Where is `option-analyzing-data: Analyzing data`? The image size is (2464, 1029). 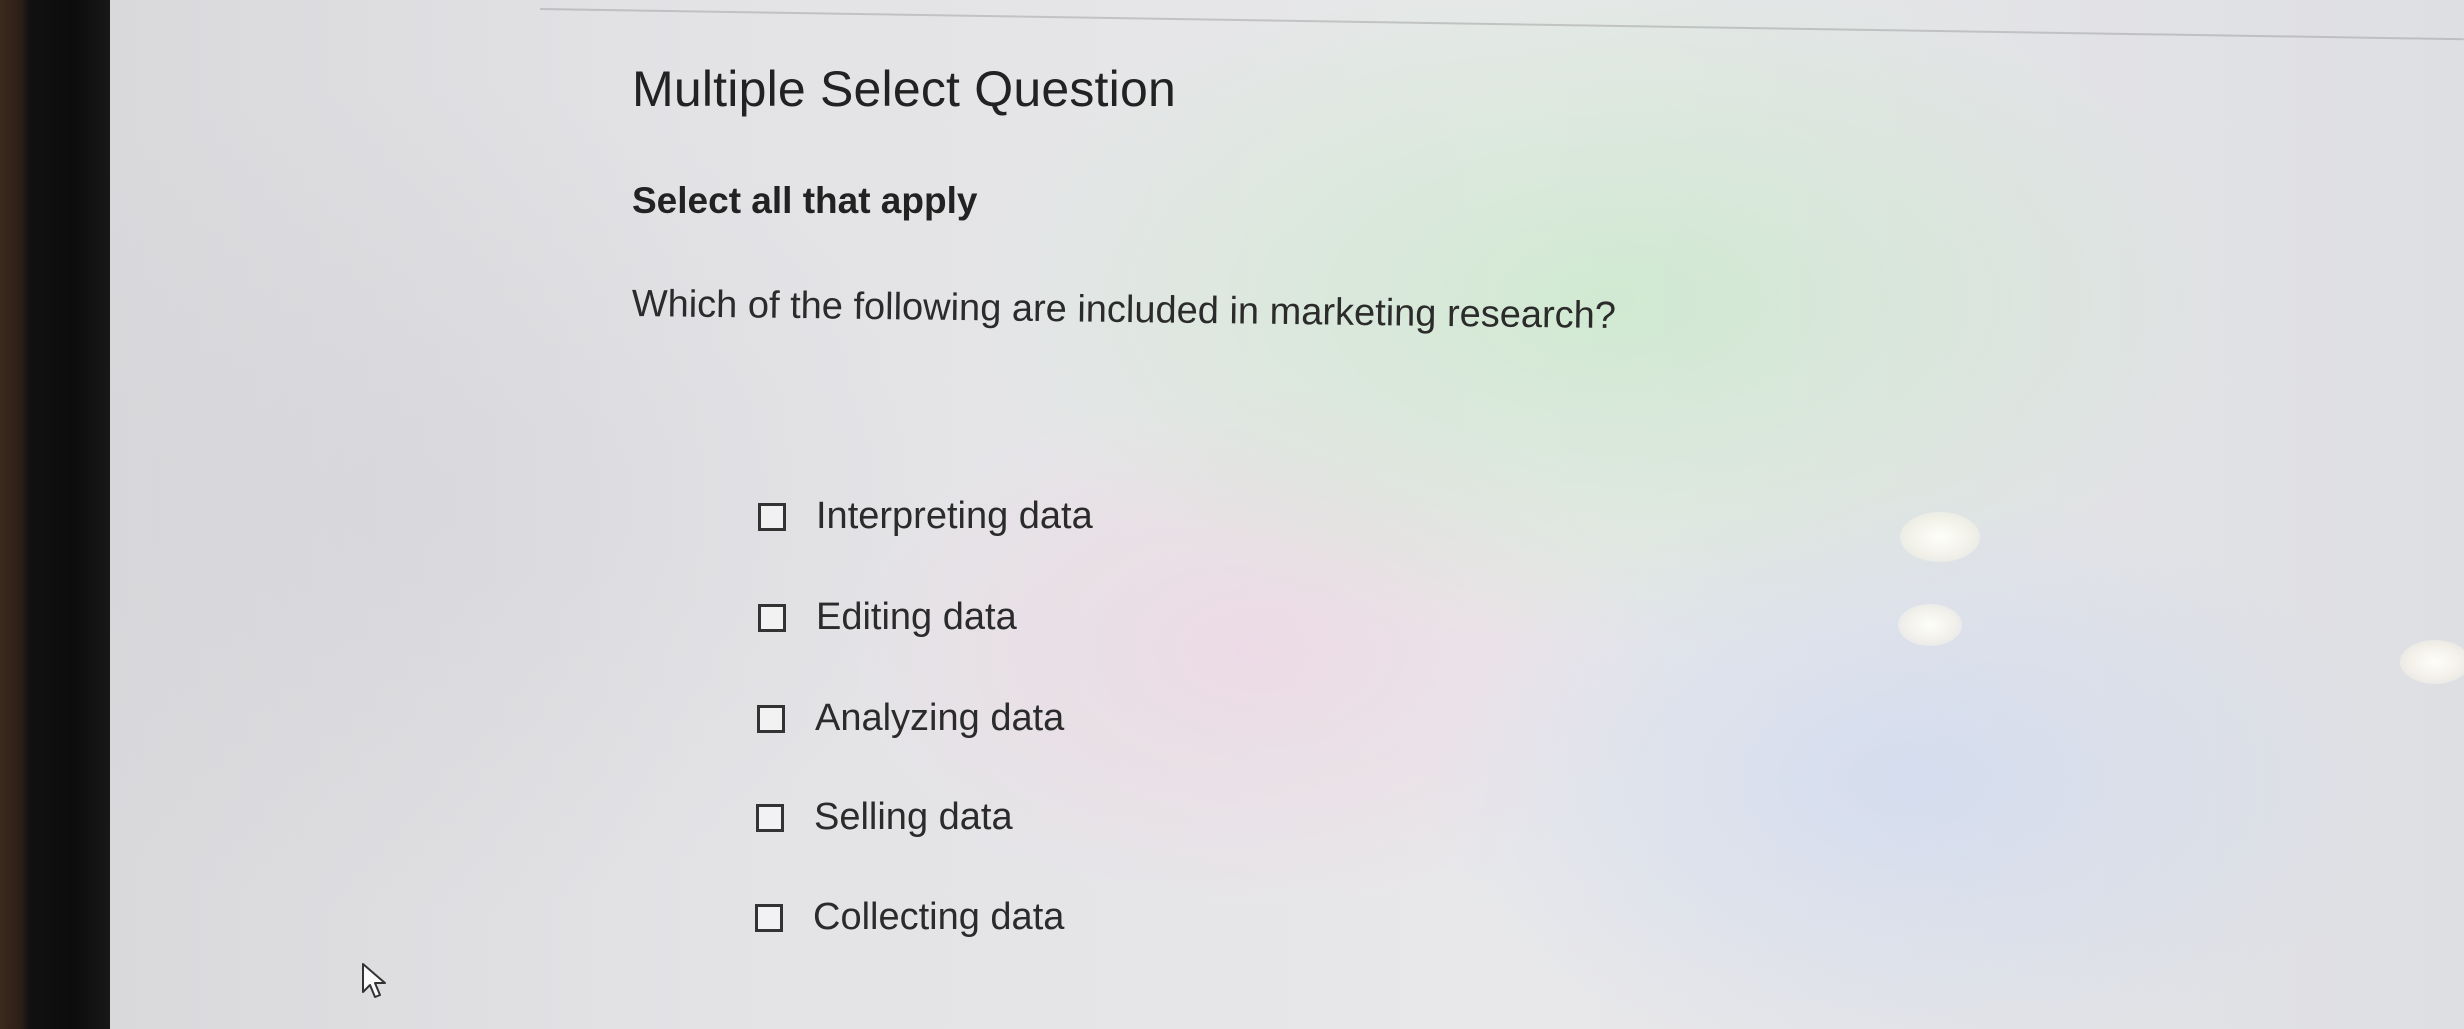 option-analyzing-data: Analyzing data is located at coordinates (910, 718).